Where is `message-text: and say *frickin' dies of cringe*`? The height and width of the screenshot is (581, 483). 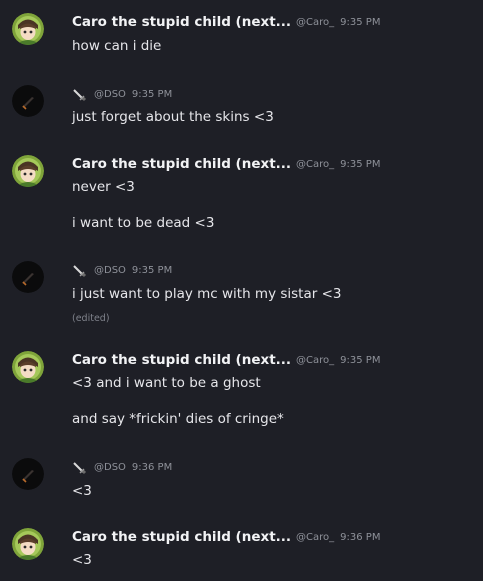 message-text: and say *frickin' dies of cringe* is located at coordinates (178, 419).